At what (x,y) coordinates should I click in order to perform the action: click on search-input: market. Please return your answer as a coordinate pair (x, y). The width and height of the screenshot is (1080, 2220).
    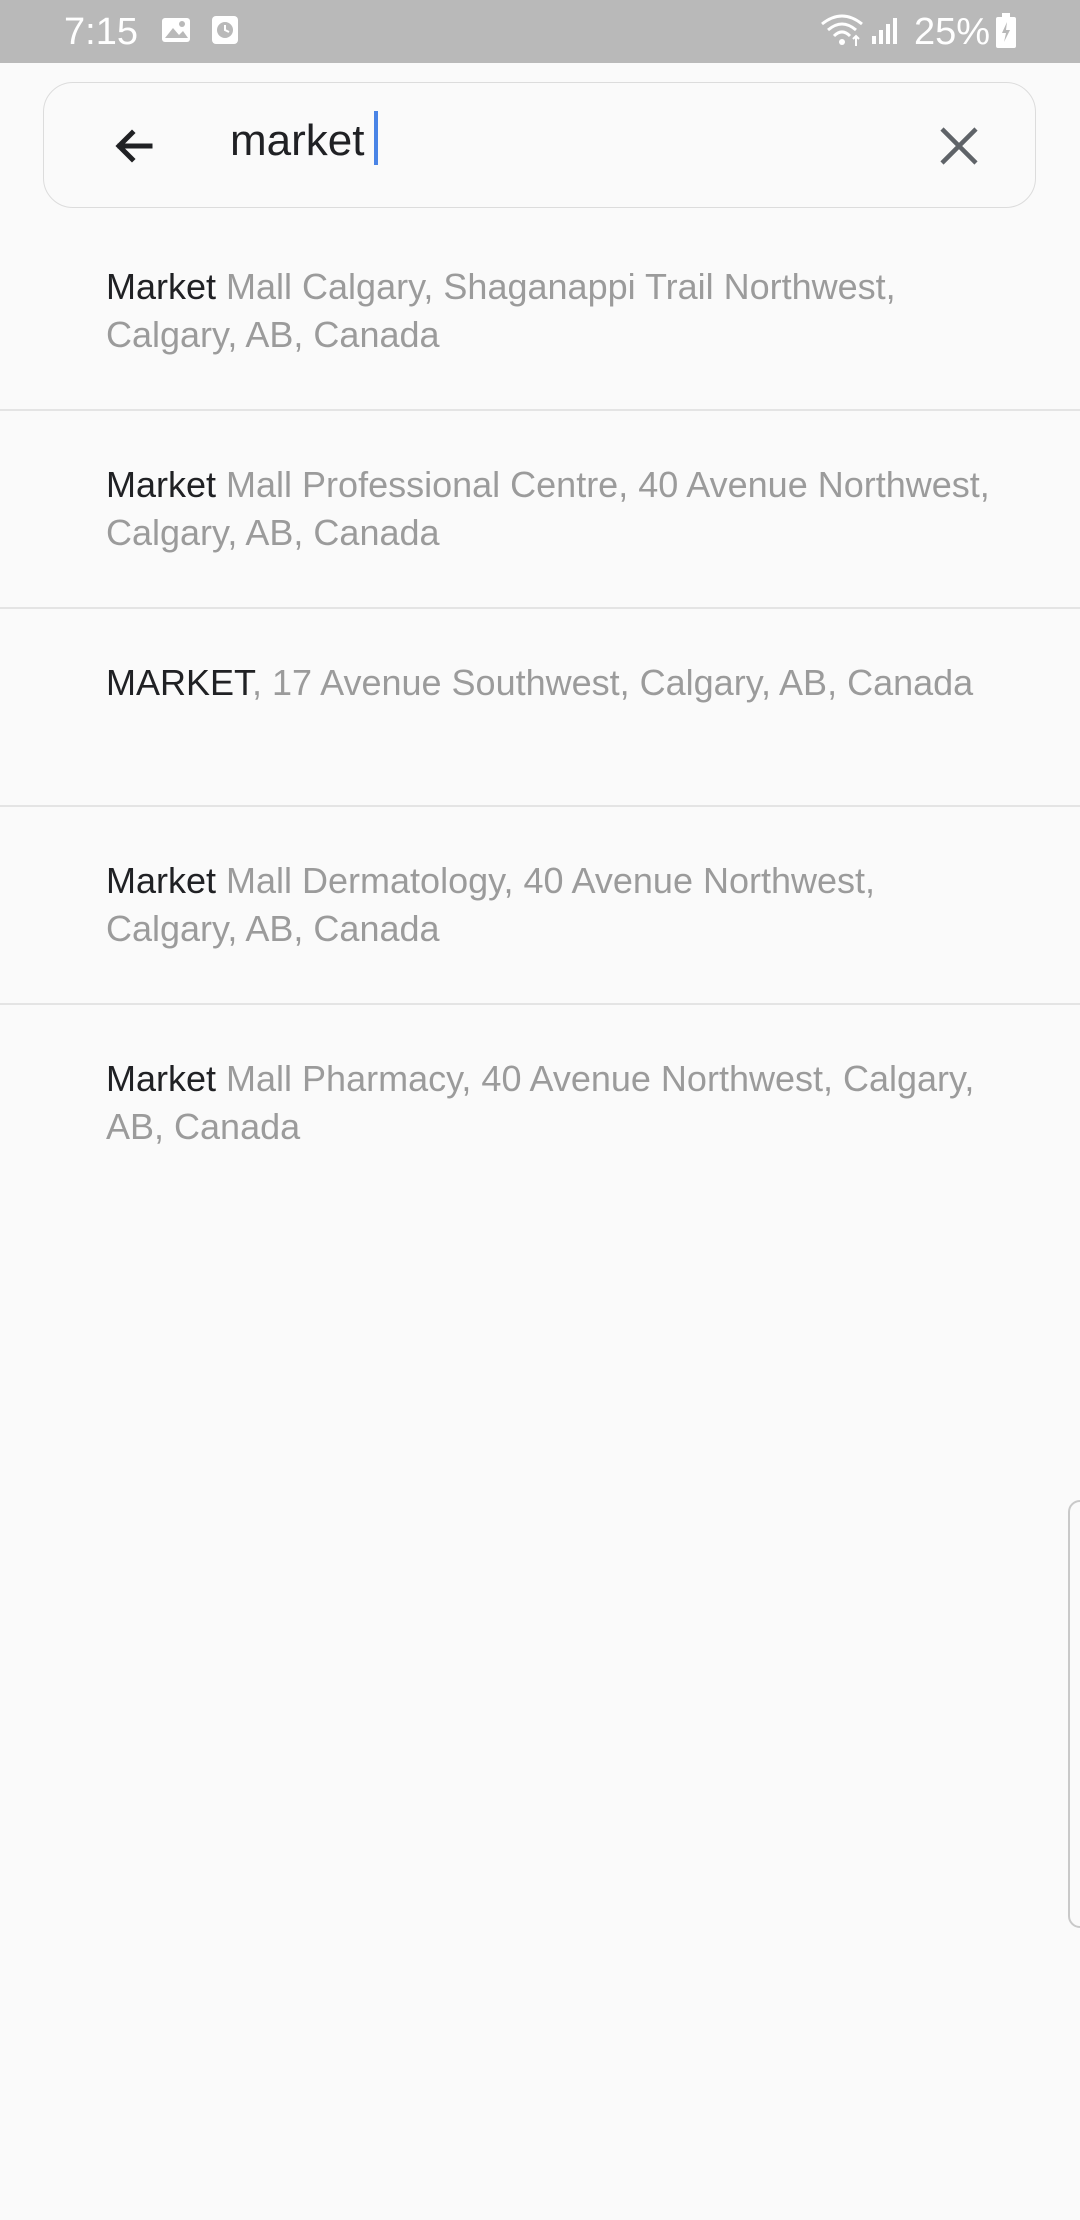
    Looking at the image, I should click on (304, 141).